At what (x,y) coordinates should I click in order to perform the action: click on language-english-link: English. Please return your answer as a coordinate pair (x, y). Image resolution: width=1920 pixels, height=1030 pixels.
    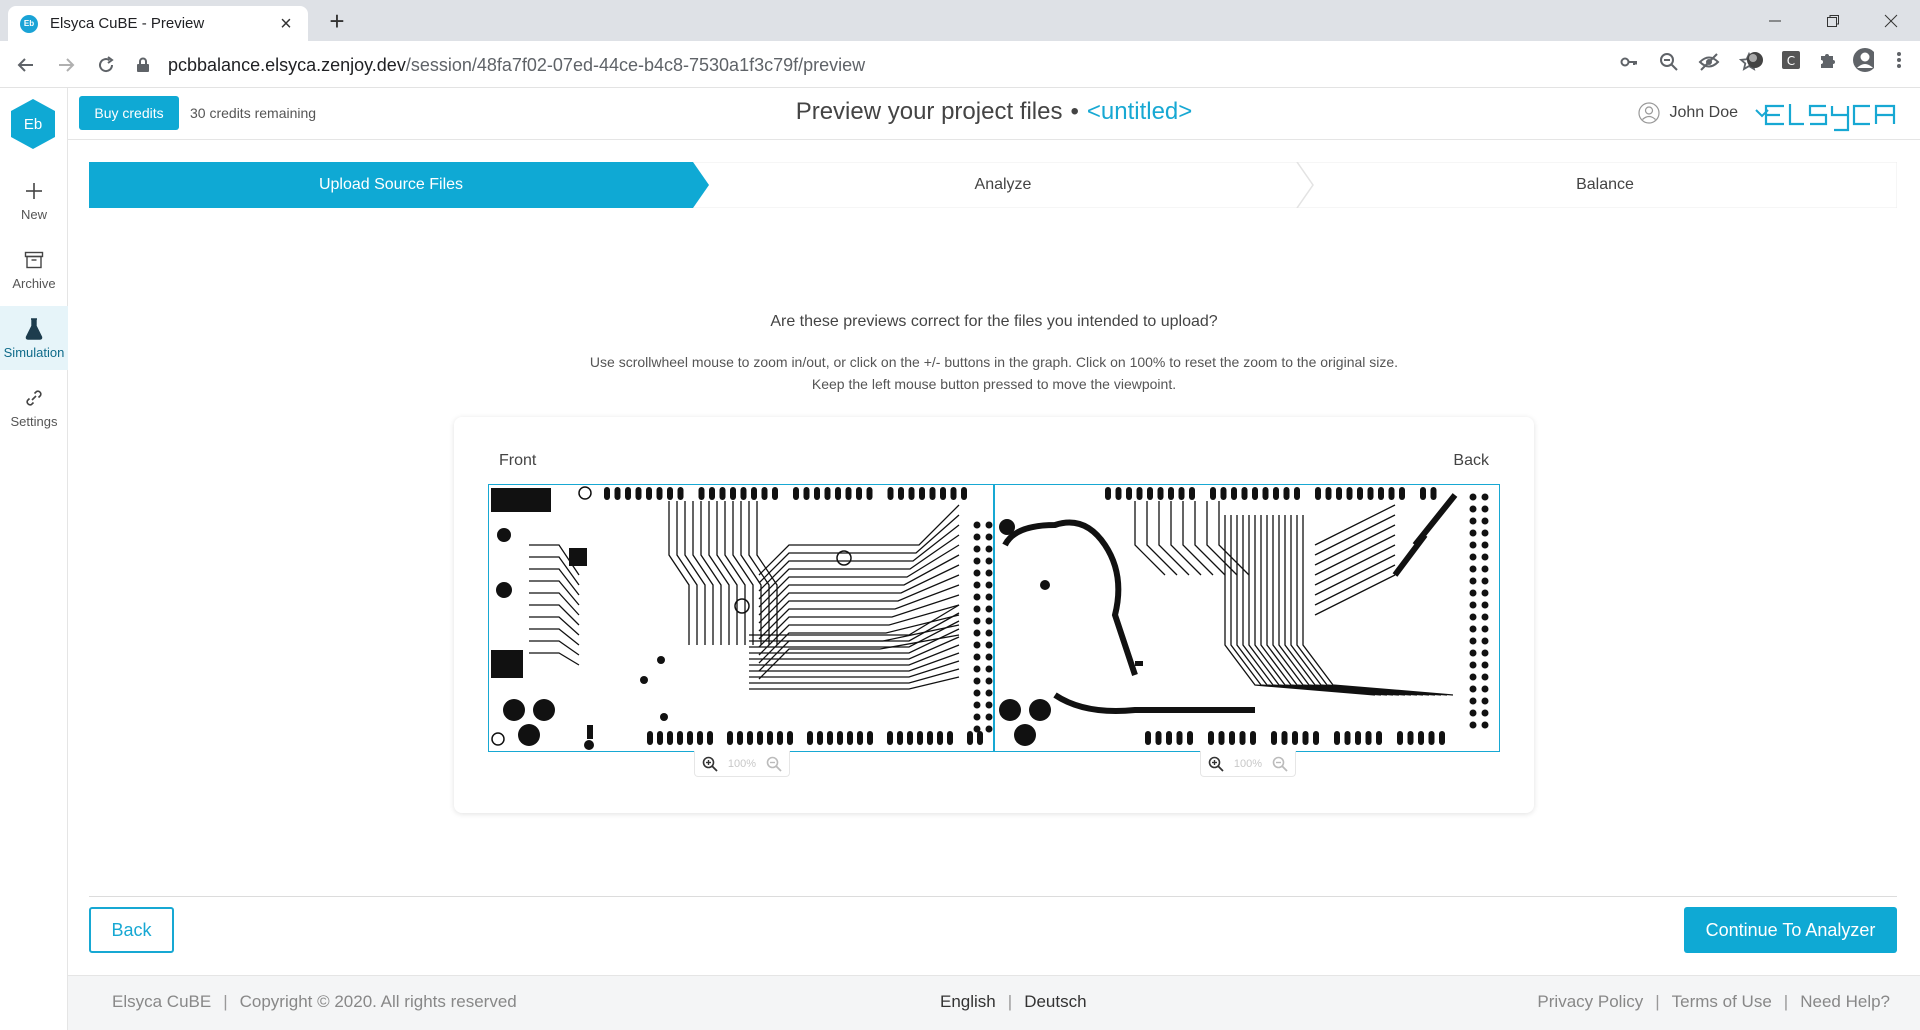
    Looking at the image, I should click on (968, 1002).